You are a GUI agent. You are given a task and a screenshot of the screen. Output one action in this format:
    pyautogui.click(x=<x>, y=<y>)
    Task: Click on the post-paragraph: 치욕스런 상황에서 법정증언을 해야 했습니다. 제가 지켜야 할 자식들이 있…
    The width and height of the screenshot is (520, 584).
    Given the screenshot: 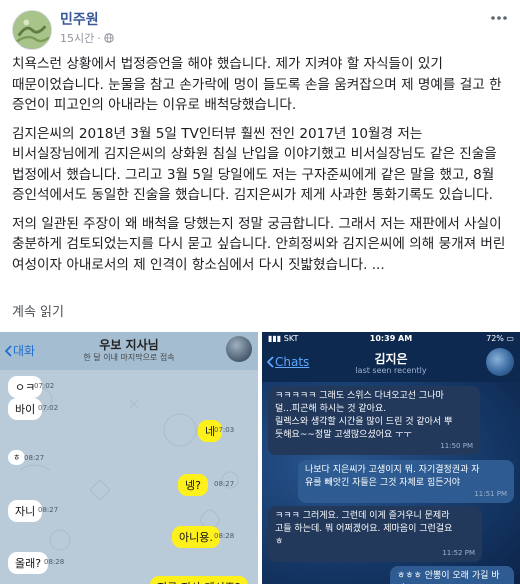 What is the action you would take?
    pyautogui.click(x=257, y=84)
    